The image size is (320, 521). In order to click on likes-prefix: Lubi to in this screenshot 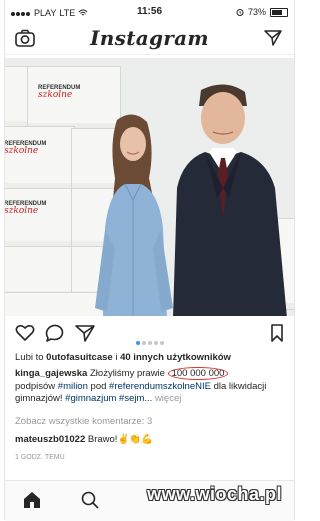, I will do `click(31, 357)`.